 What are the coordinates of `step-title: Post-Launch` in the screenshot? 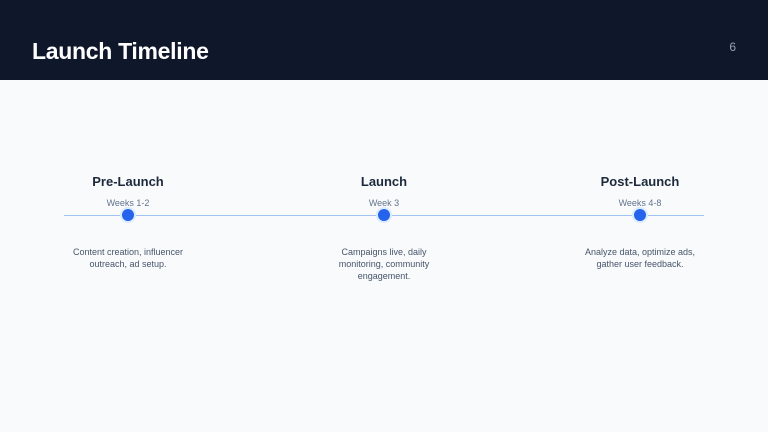 It's located at (640, 181).